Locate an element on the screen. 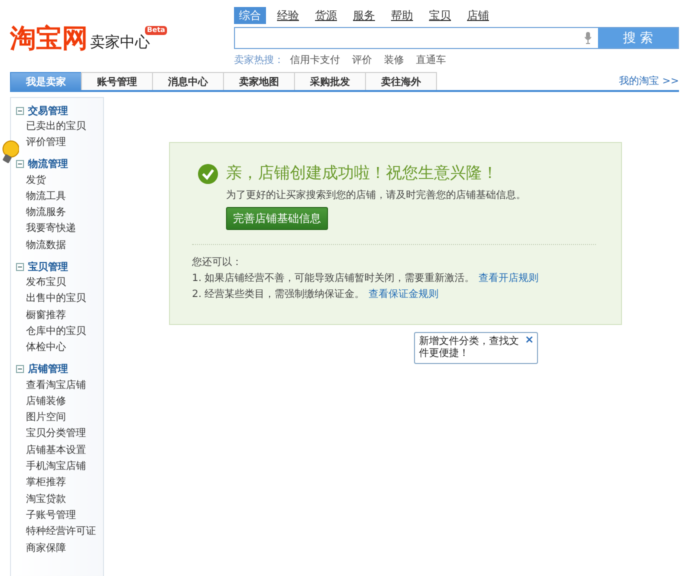  option-text: 2. 经营某些类目，需强制缴纳保证金。 is located at coordinates (278, 294).